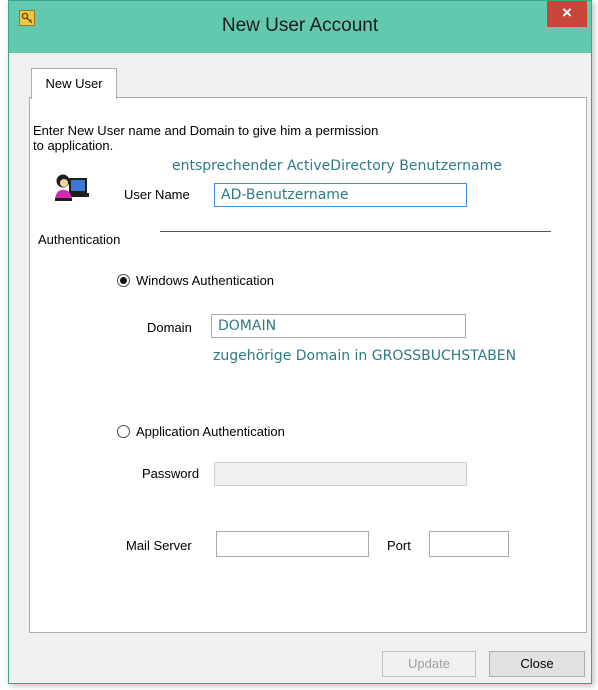 This screenshot has height=690, width=598. What do you see at coordinates (338, 326) in the screenshot?
I see `domain-input: DOMAIN` at bounding box center [338, 326].